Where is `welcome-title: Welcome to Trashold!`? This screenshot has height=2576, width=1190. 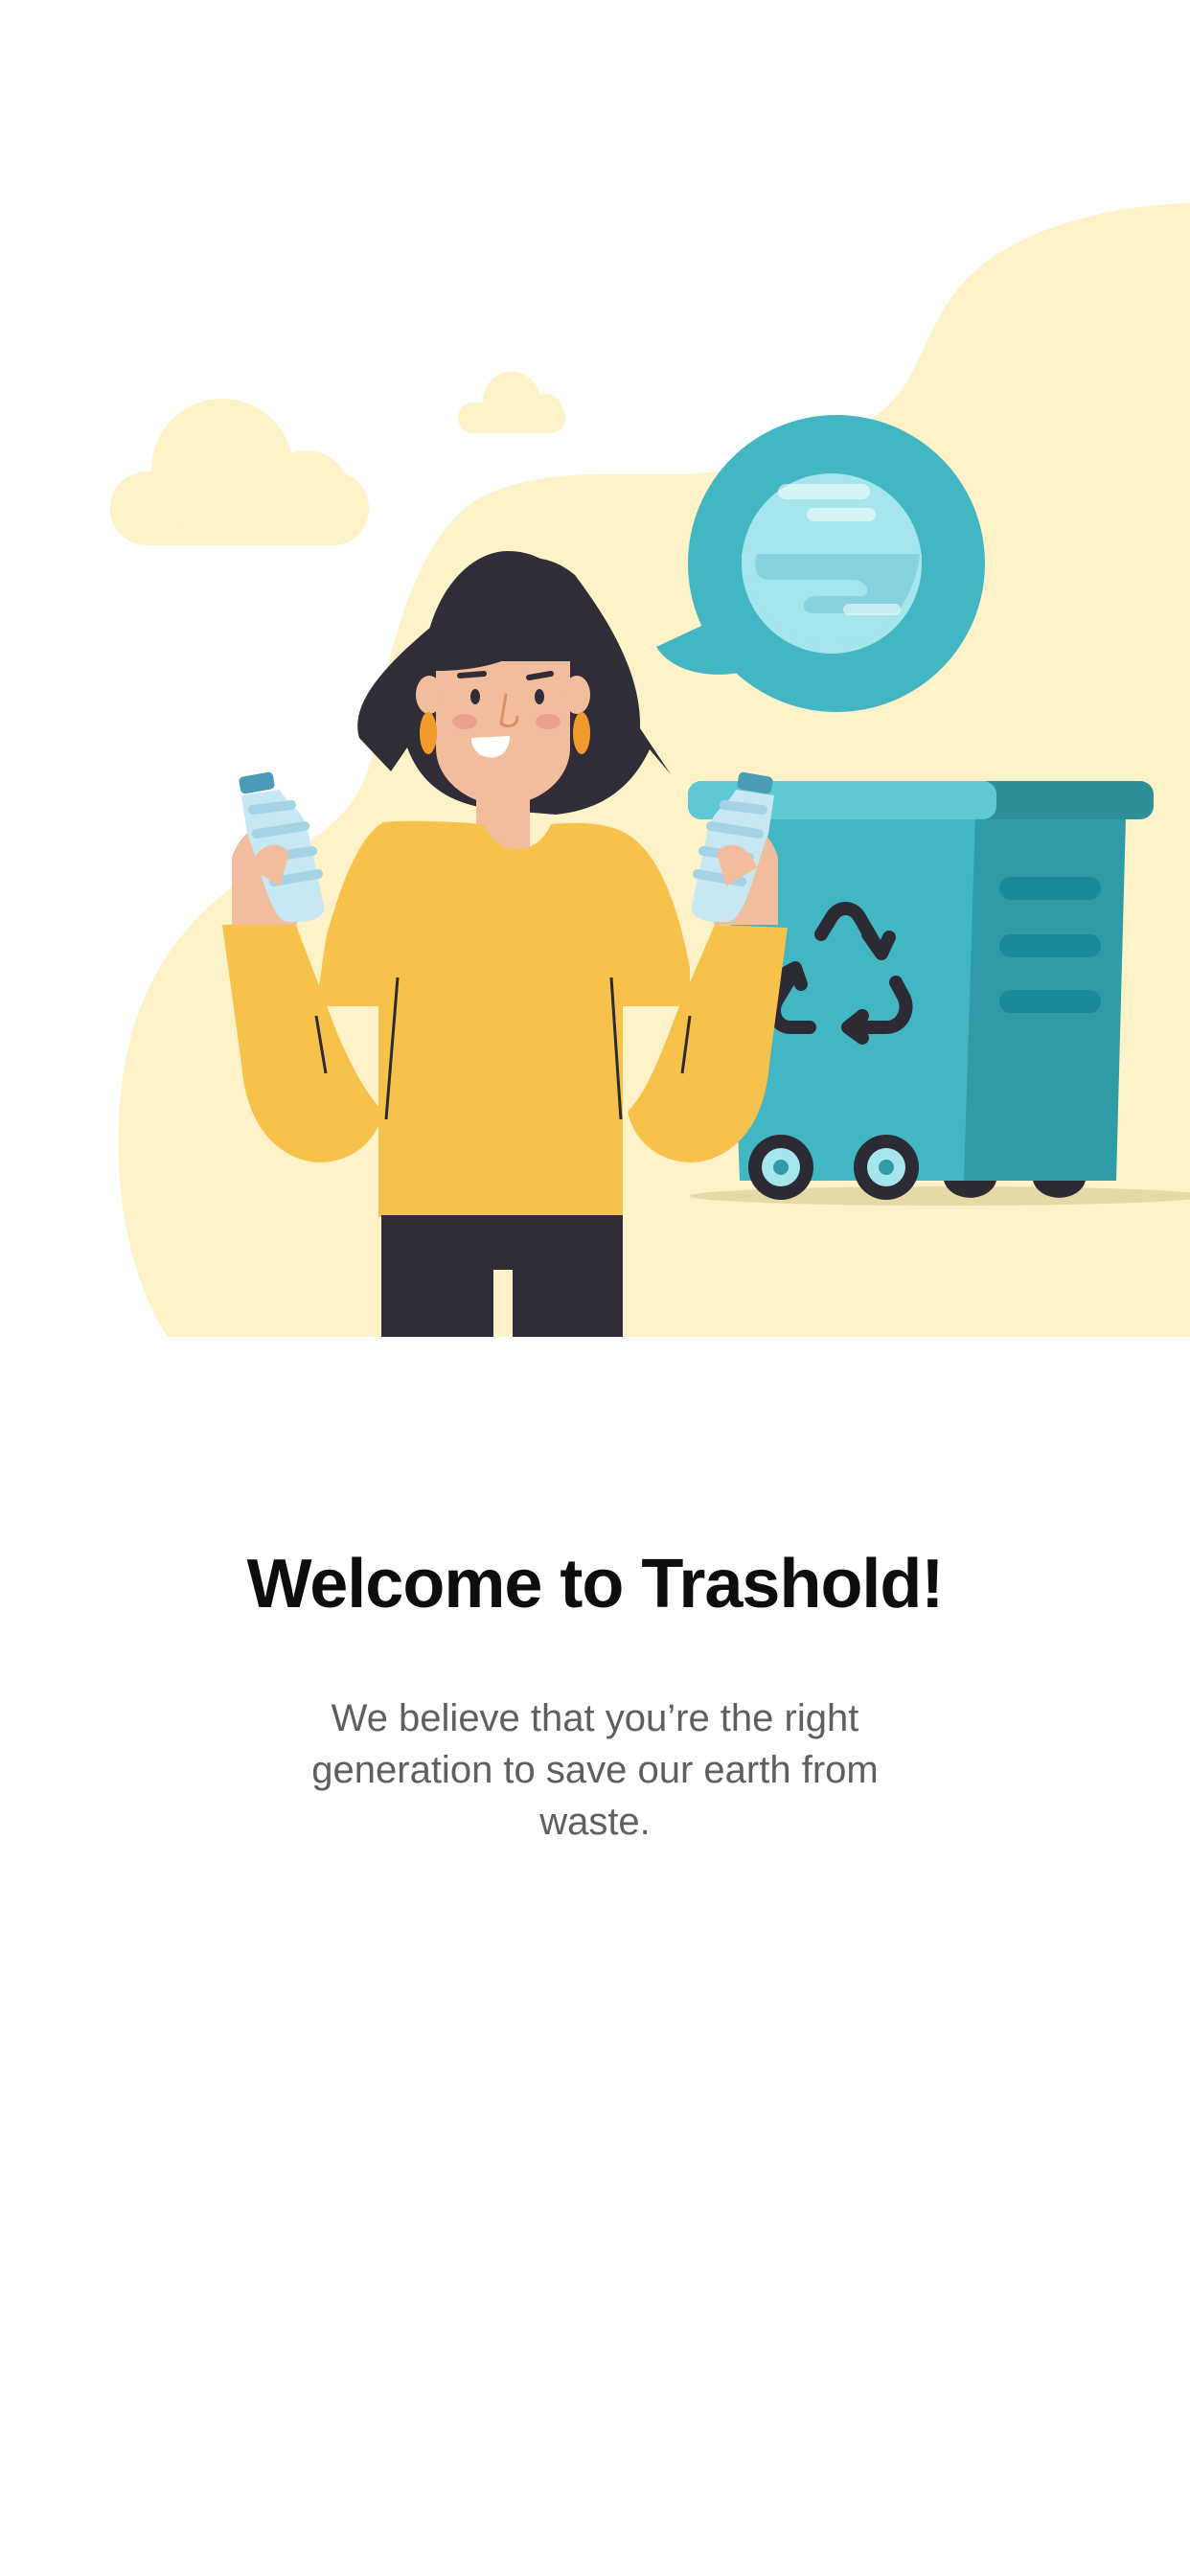 welcome-title: Welcome to Trashold! is located at coordinates (595, 1584).